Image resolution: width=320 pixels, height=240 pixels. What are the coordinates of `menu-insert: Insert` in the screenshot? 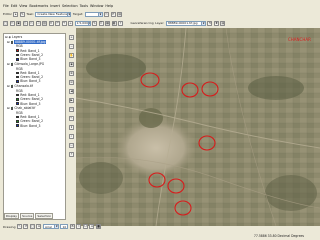 It's located at (55, 6).